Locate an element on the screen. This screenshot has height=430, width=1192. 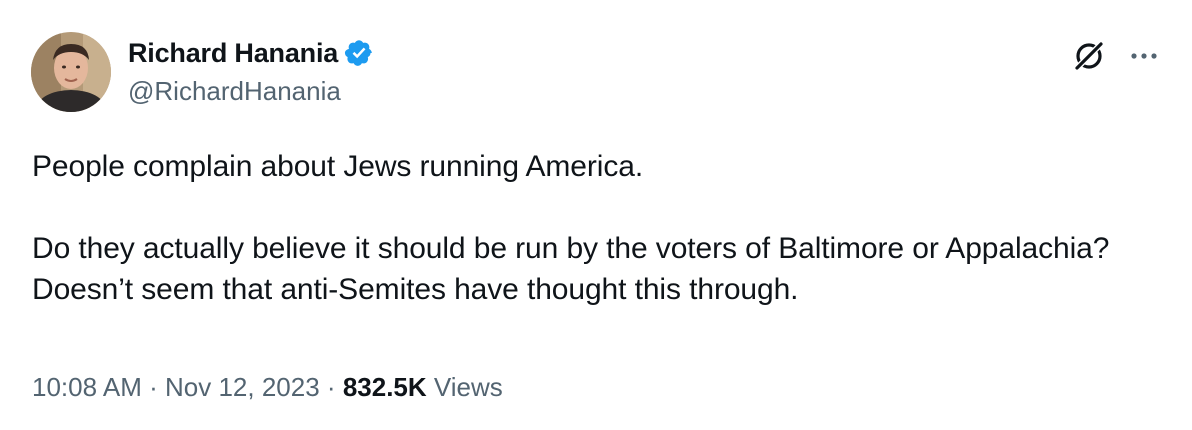
avatar-image is located at coordinates (71, 72).